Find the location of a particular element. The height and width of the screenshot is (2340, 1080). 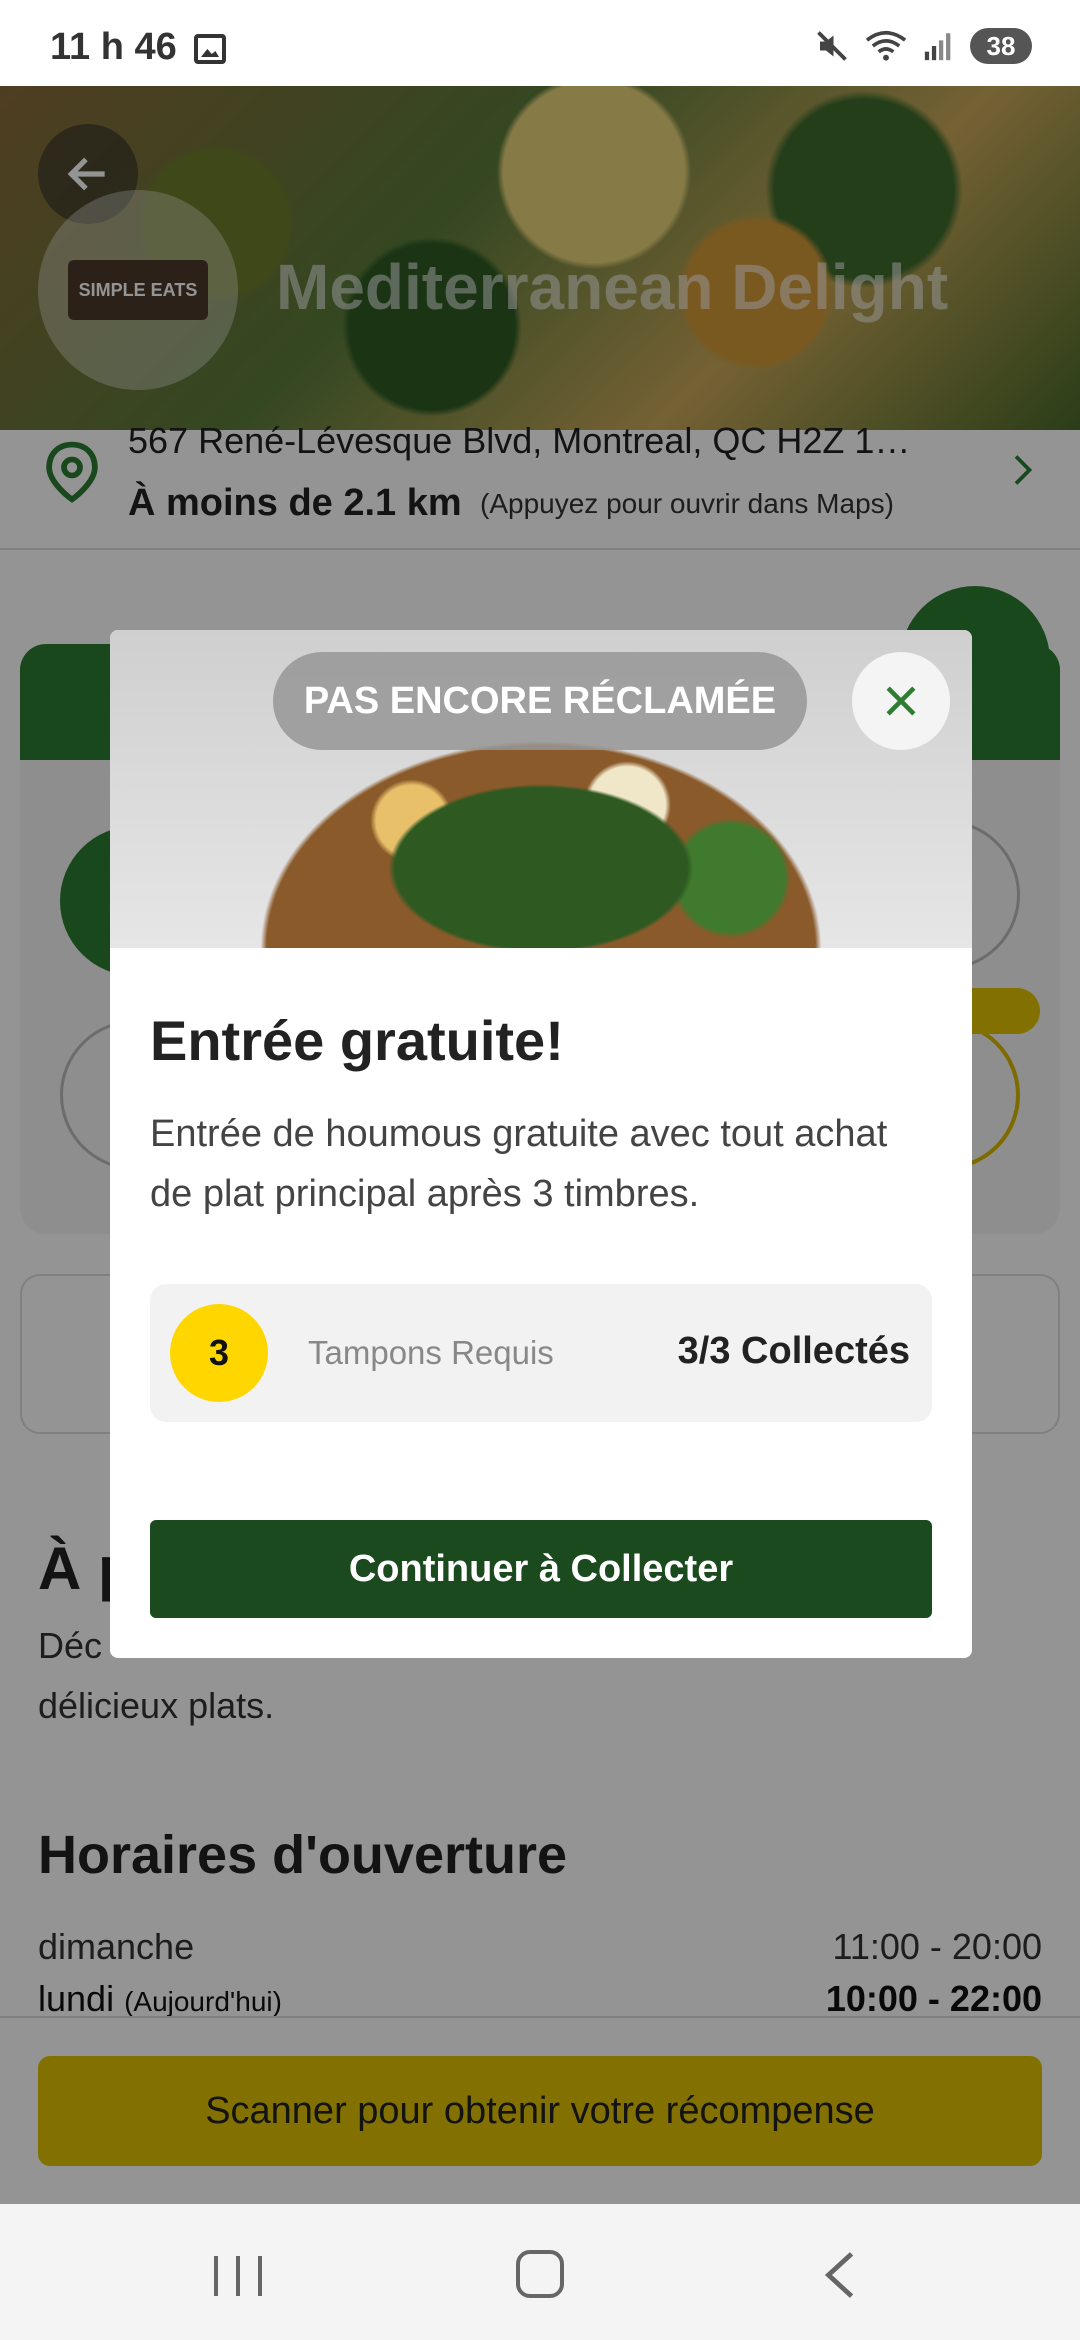

stamp-progress: 3 Tampons Requis 3/3 Collectés is located at coordinates (541, 1353).